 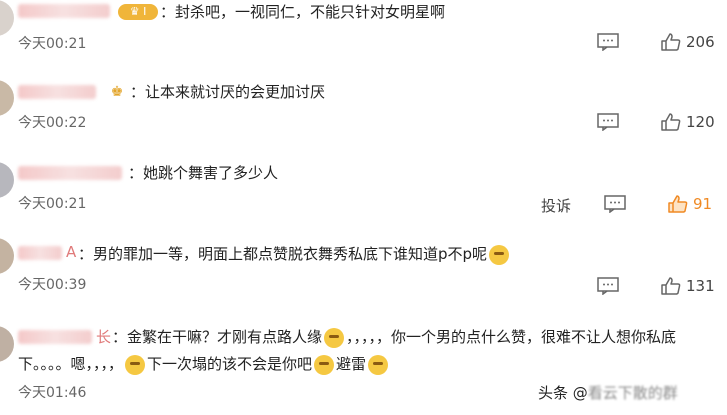 I want to click on username-tail: A, so click(x=71, y=252).